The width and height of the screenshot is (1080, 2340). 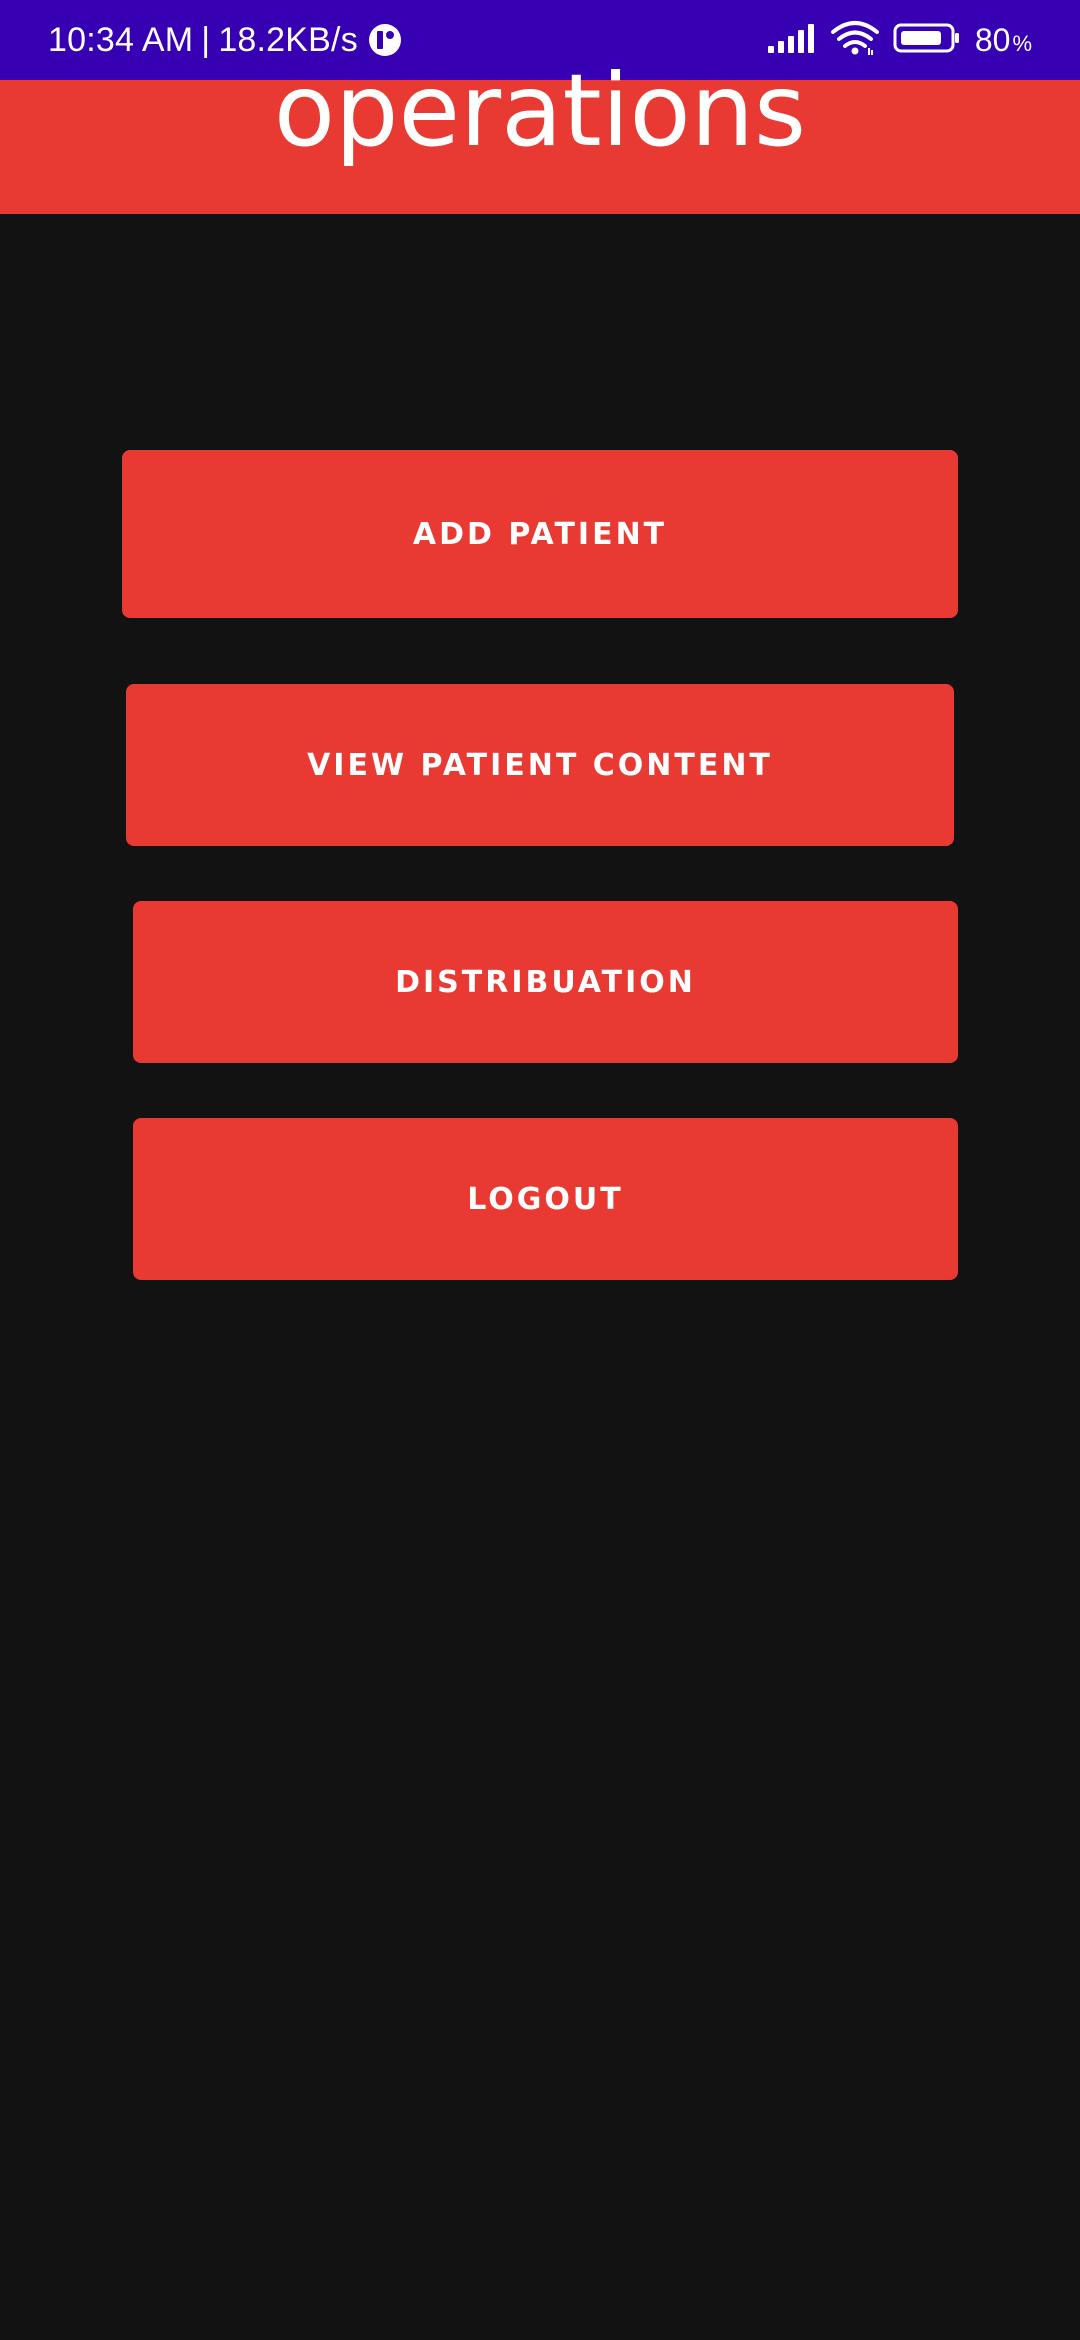 What do you see at coordinates (121, 39) in the screenshot?
I see `status-time: 10:34 AM` at bounding box center [121, 39].